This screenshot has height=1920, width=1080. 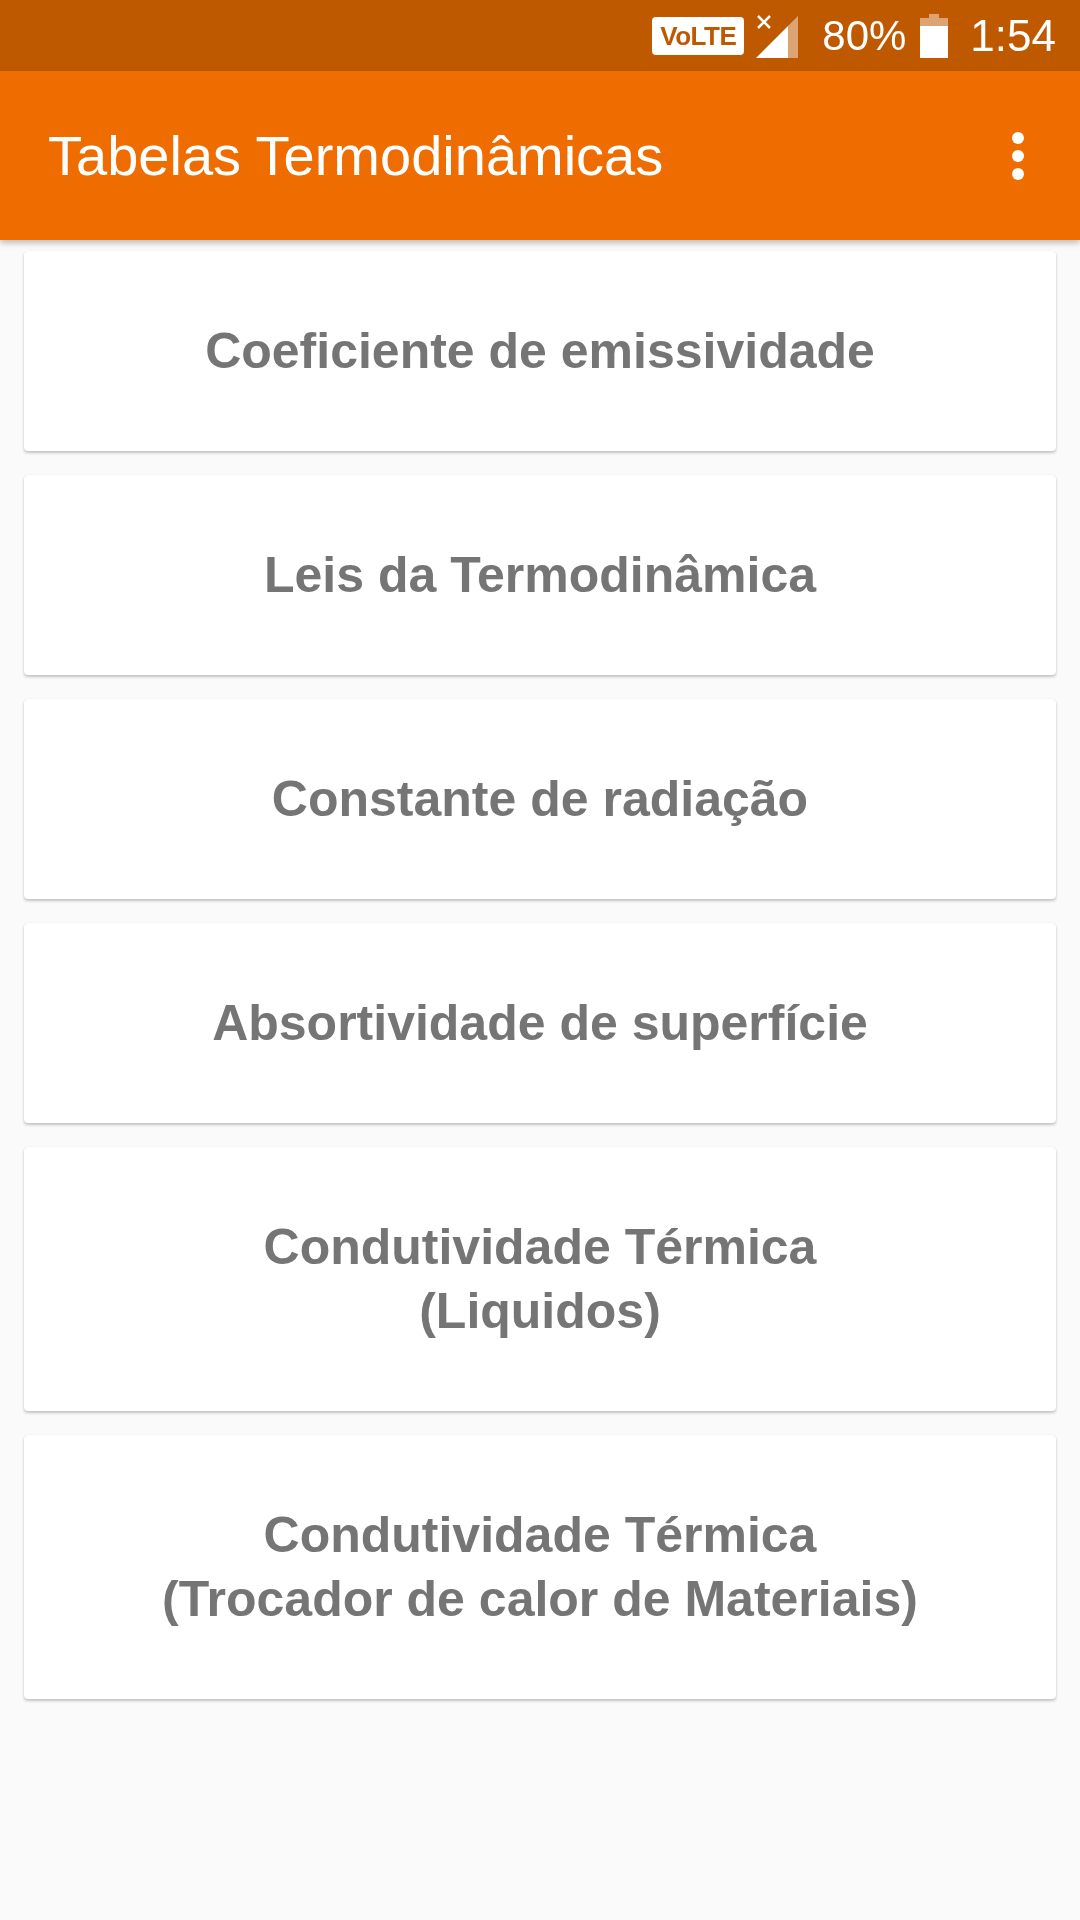 What do you see at coordinates (540, 1279) in the screenshot?
I see `topic-button: Condutividade Térmica (Liquidos)` at bounding box center [540, 1279].